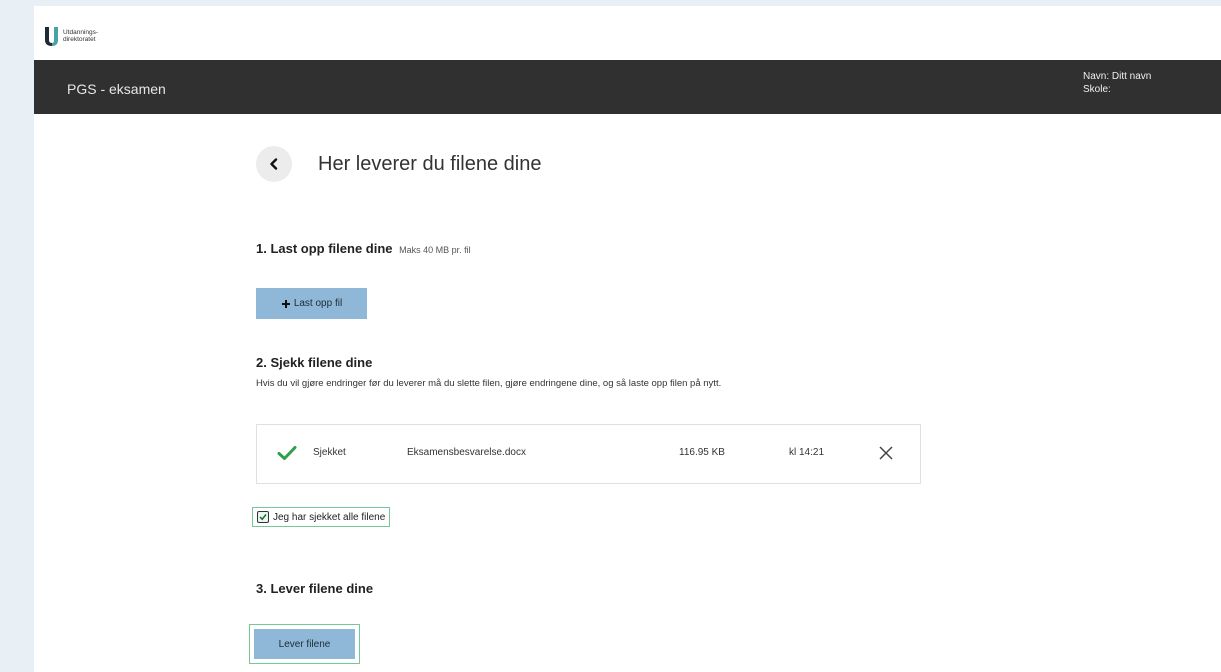 The height and width of the screenshot is (672, 1221). I want to click on page-header: Her leverer du filene dine, so click(606, 164).